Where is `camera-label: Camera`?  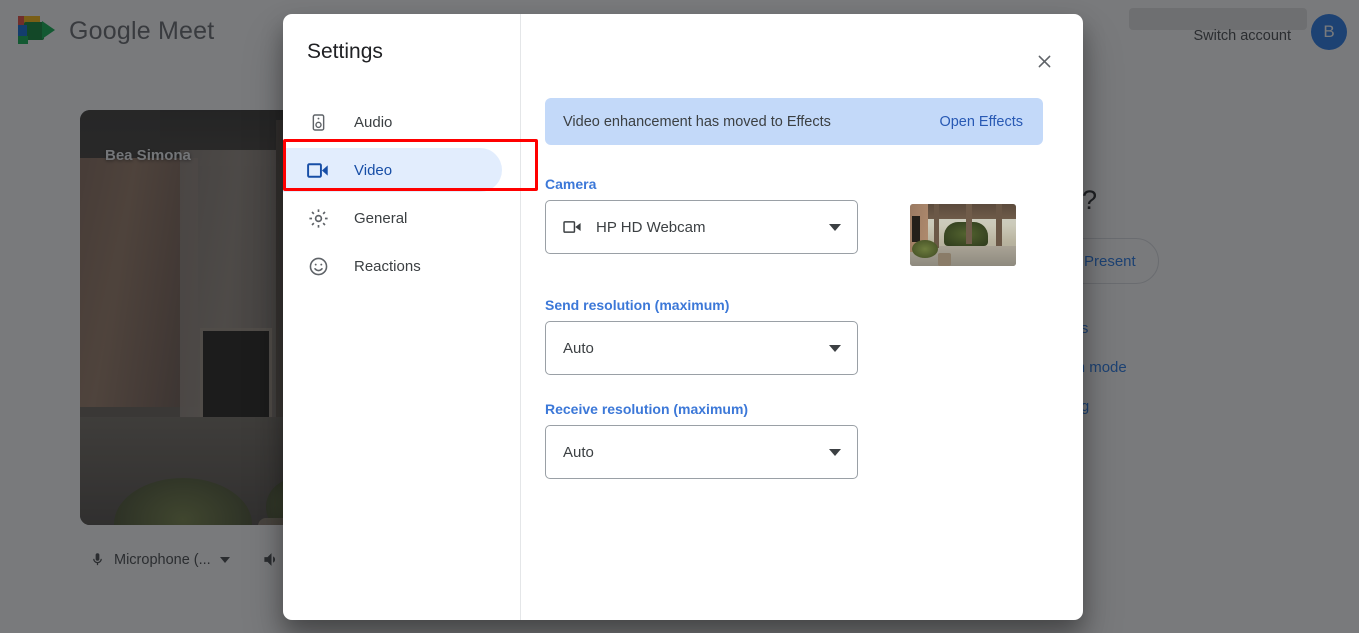
camera-label: Camera is located at coordinates (571, 184).